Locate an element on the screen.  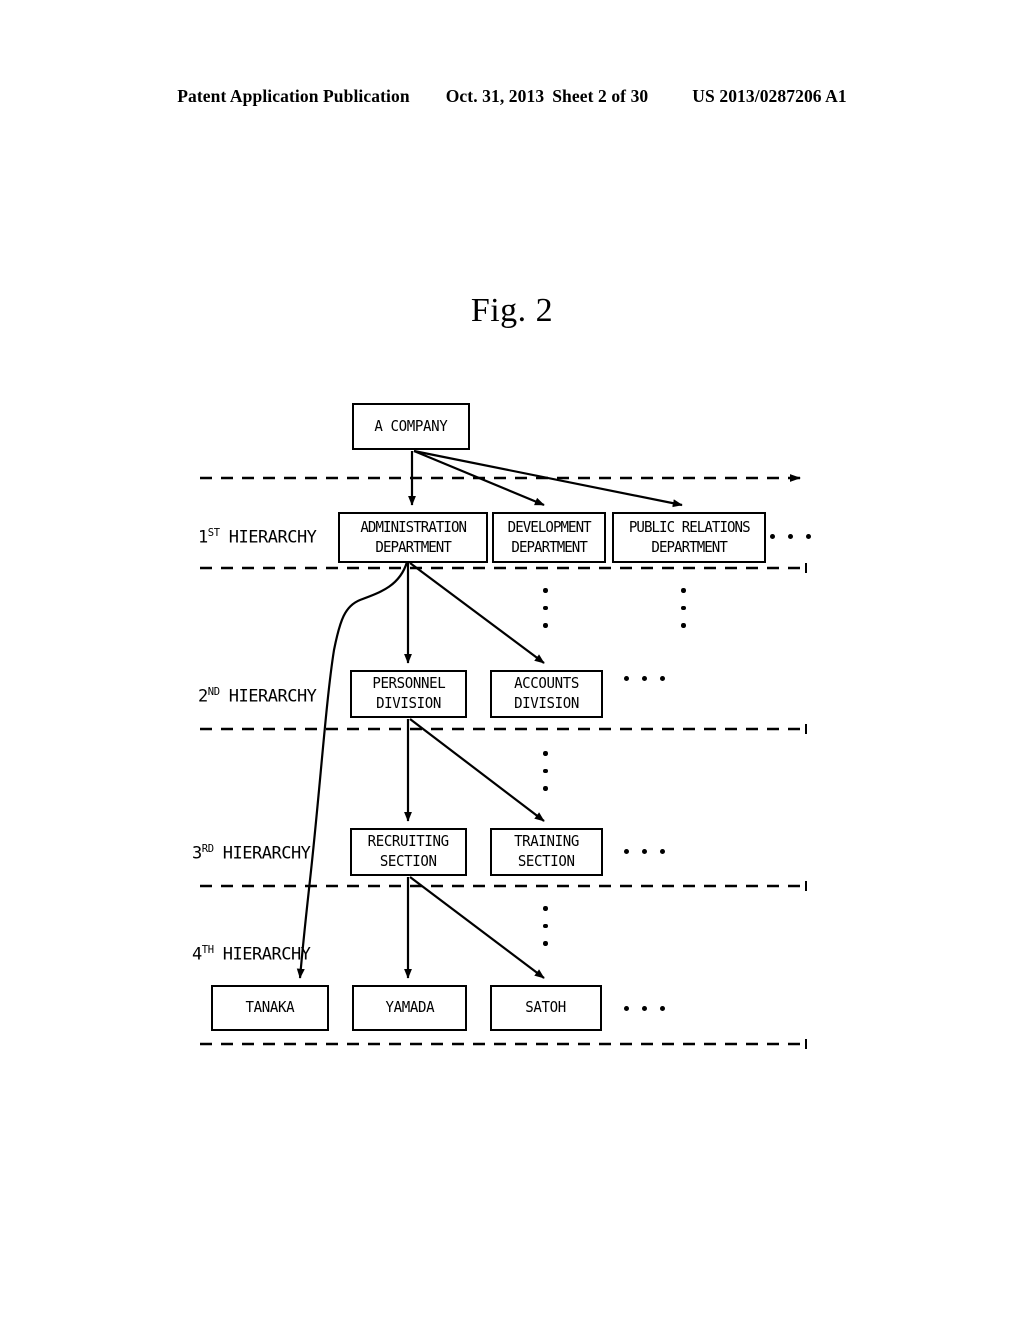
node-development-department: DEVELOPMENT DEPARTMENT is located at coordinates (549, 537).